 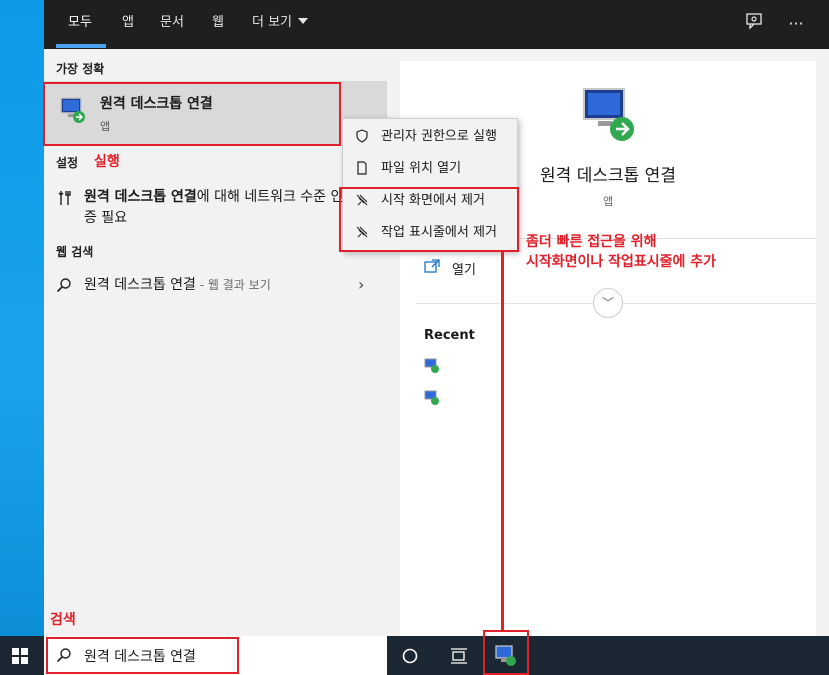 What do you see at coordinates (464, 270) in the screenshot?
I see `open-label: 열기` at bounding box center [464, 270].